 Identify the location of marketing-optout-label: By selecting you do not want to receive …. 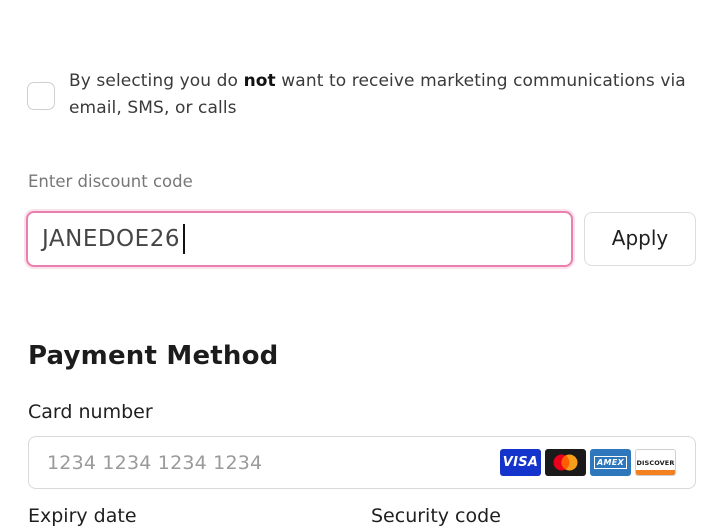
(377, 94).